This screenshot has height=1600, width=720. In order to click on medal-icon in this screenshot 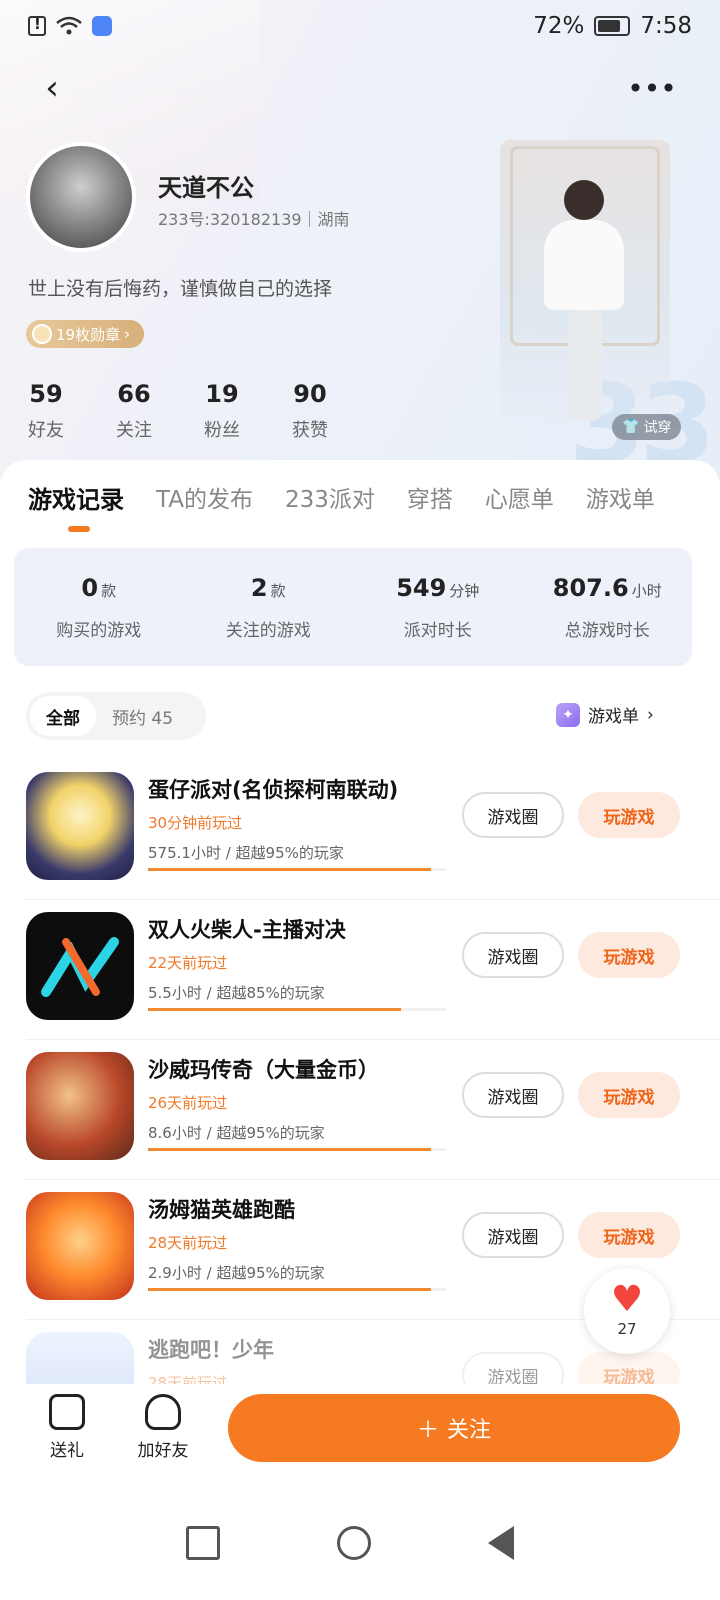, I will do `click(42, 334)`.